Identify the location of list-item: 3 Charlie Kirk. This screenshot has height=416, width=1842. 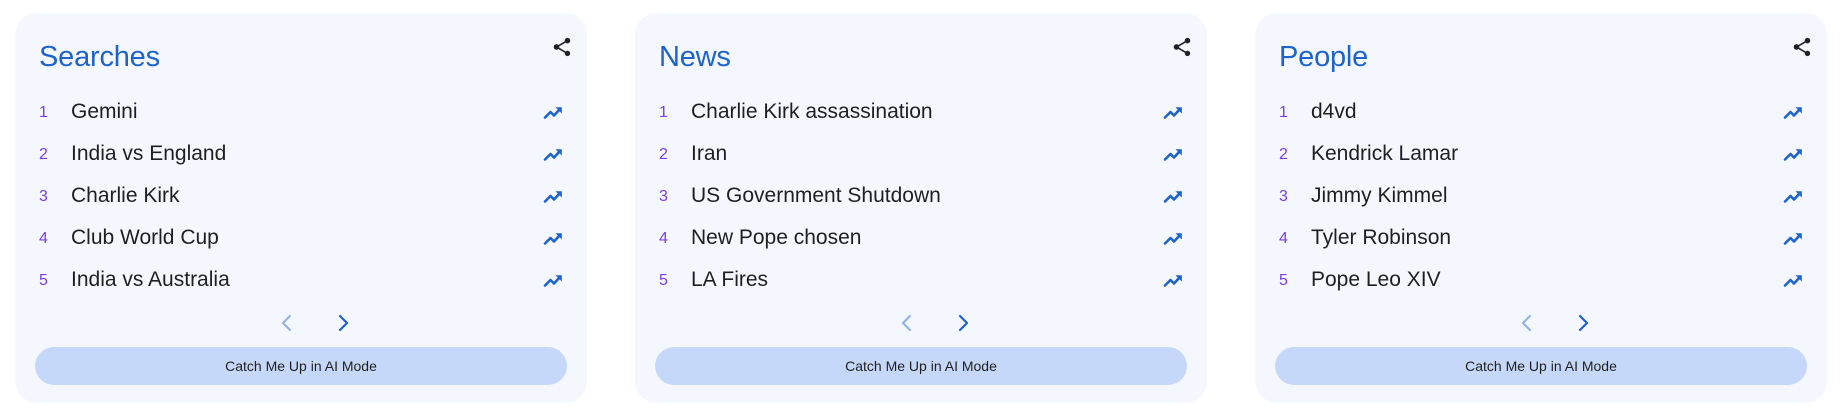
(301, 197).